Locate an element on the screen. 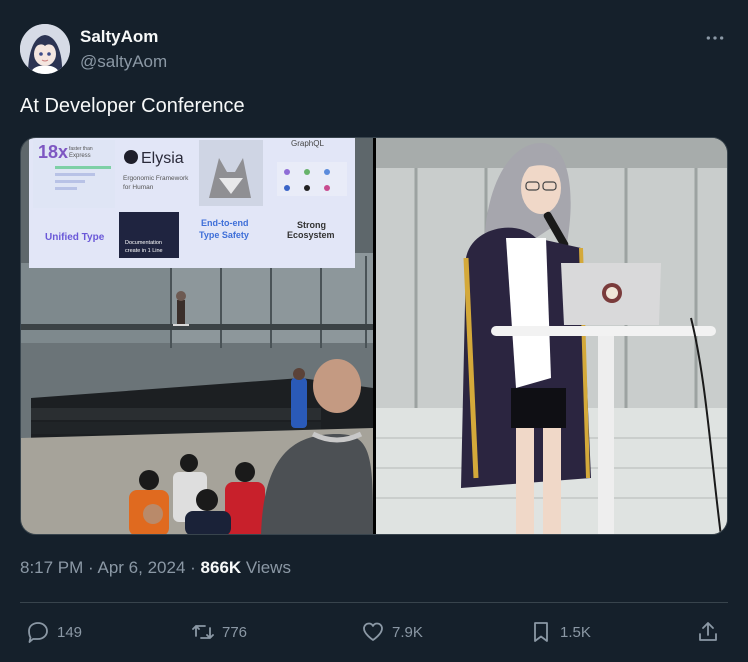  avatar is located at coordinates (45, 49).